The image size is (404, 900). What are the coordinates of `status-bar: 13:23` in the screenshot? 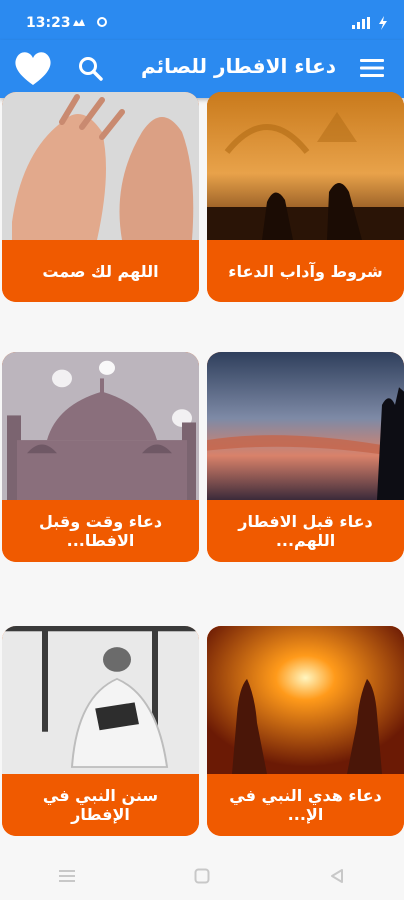 It's located at (202, 20).